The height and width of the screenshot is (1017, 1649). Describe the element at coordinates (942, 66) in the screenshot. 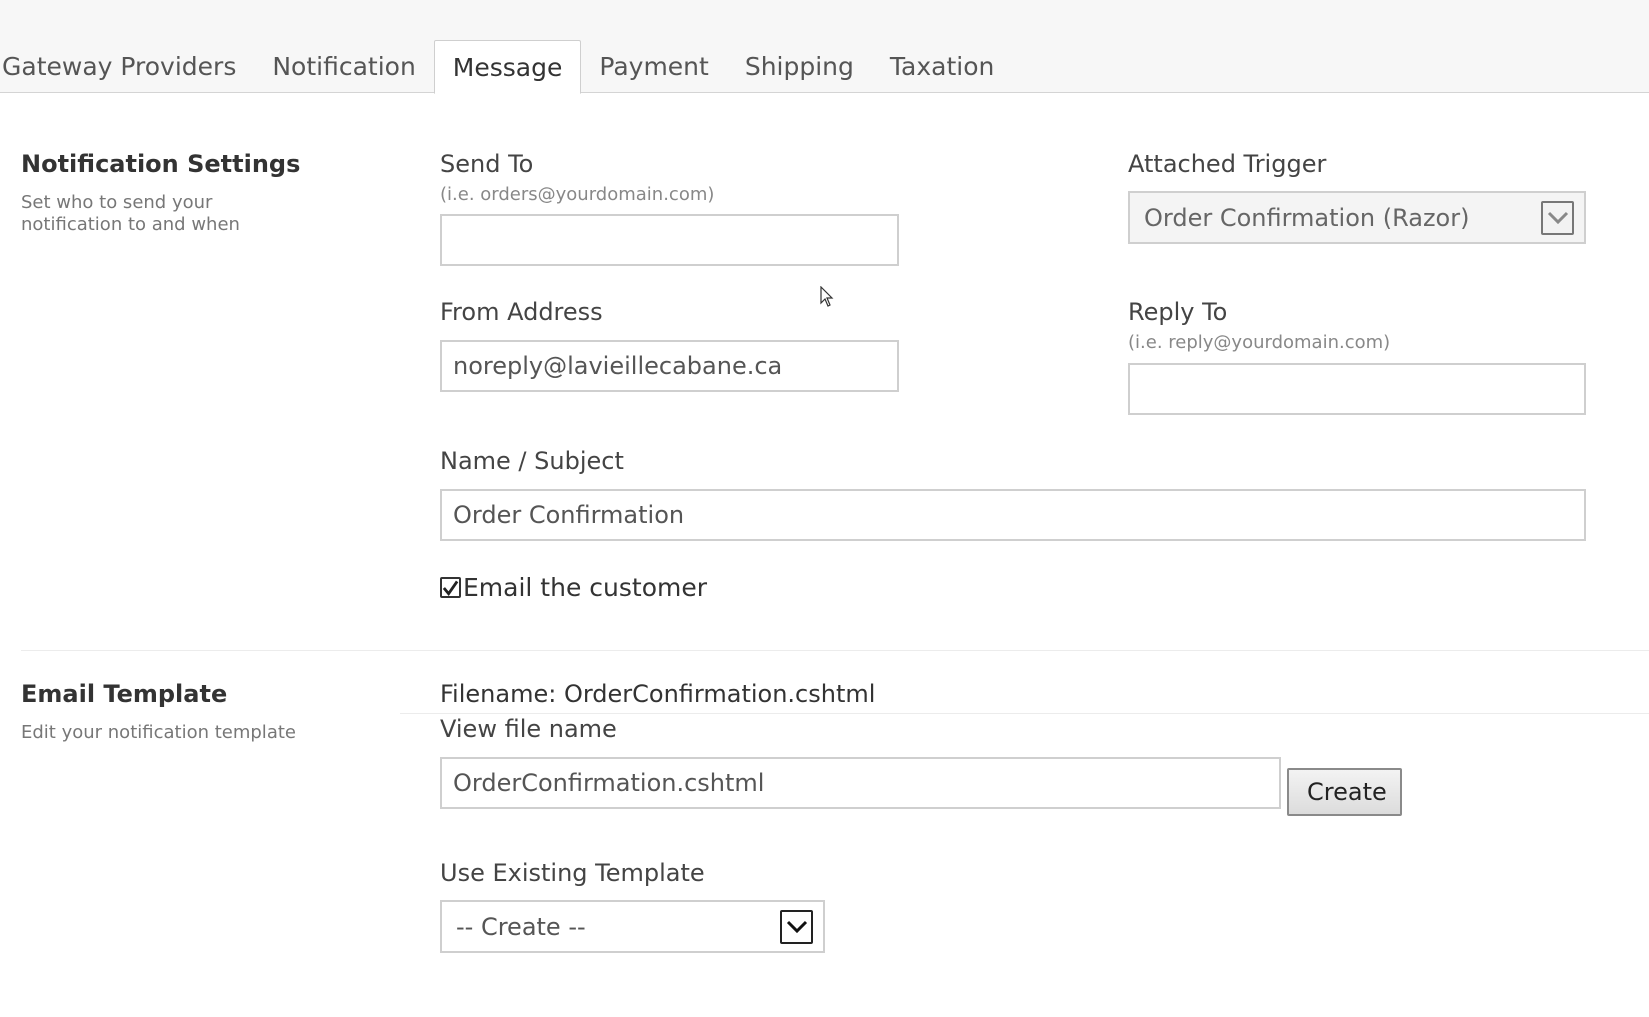

I see `tab-taxation: Taxation` at that location.